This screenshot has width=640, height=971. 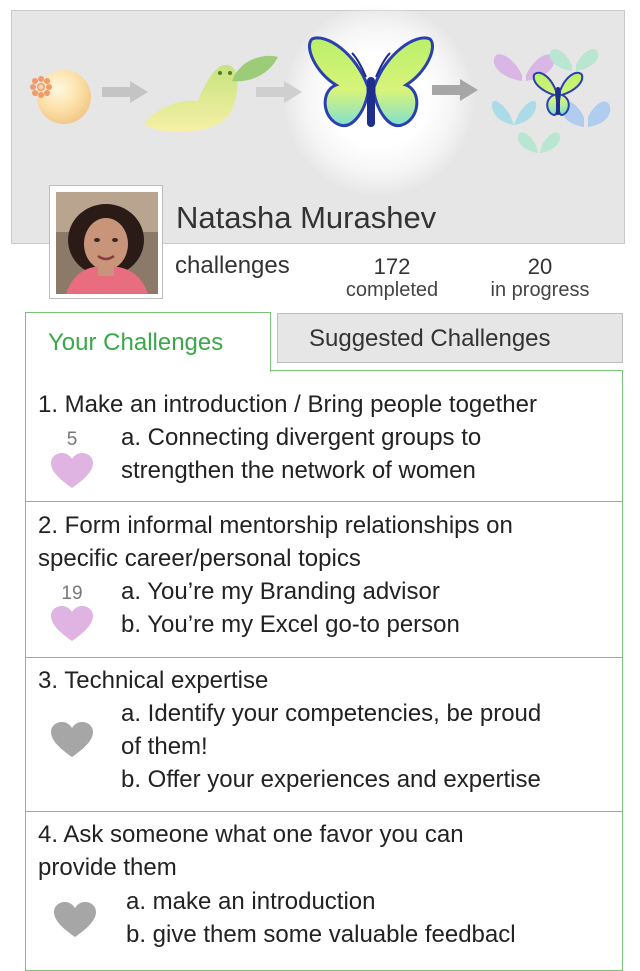 I want to click on challenges-label: challenges, so click(x=232, y=265).